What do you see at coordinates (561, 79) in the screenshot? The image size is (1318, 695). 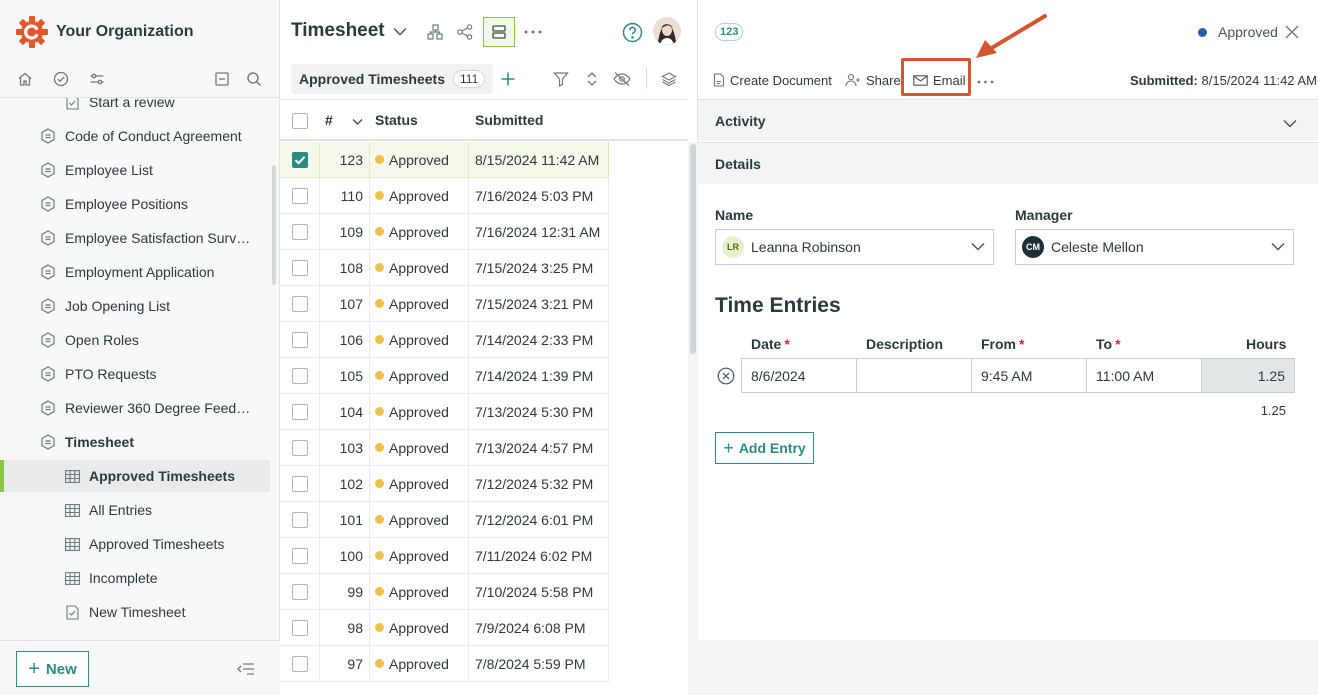 I see `filter-icon` at bounding box center [561, 79].